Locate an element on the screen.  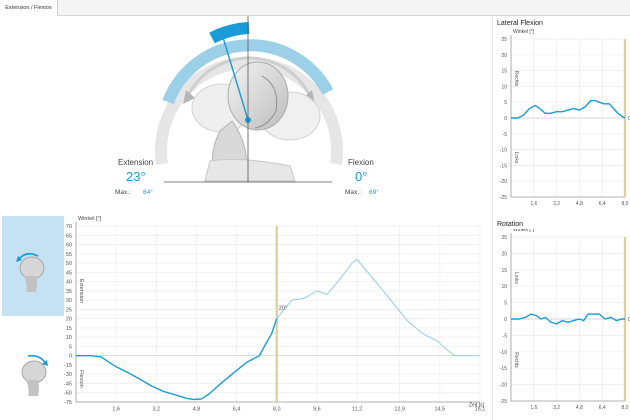
lower-region-label: Flexion is located at coordinates (81, 379).